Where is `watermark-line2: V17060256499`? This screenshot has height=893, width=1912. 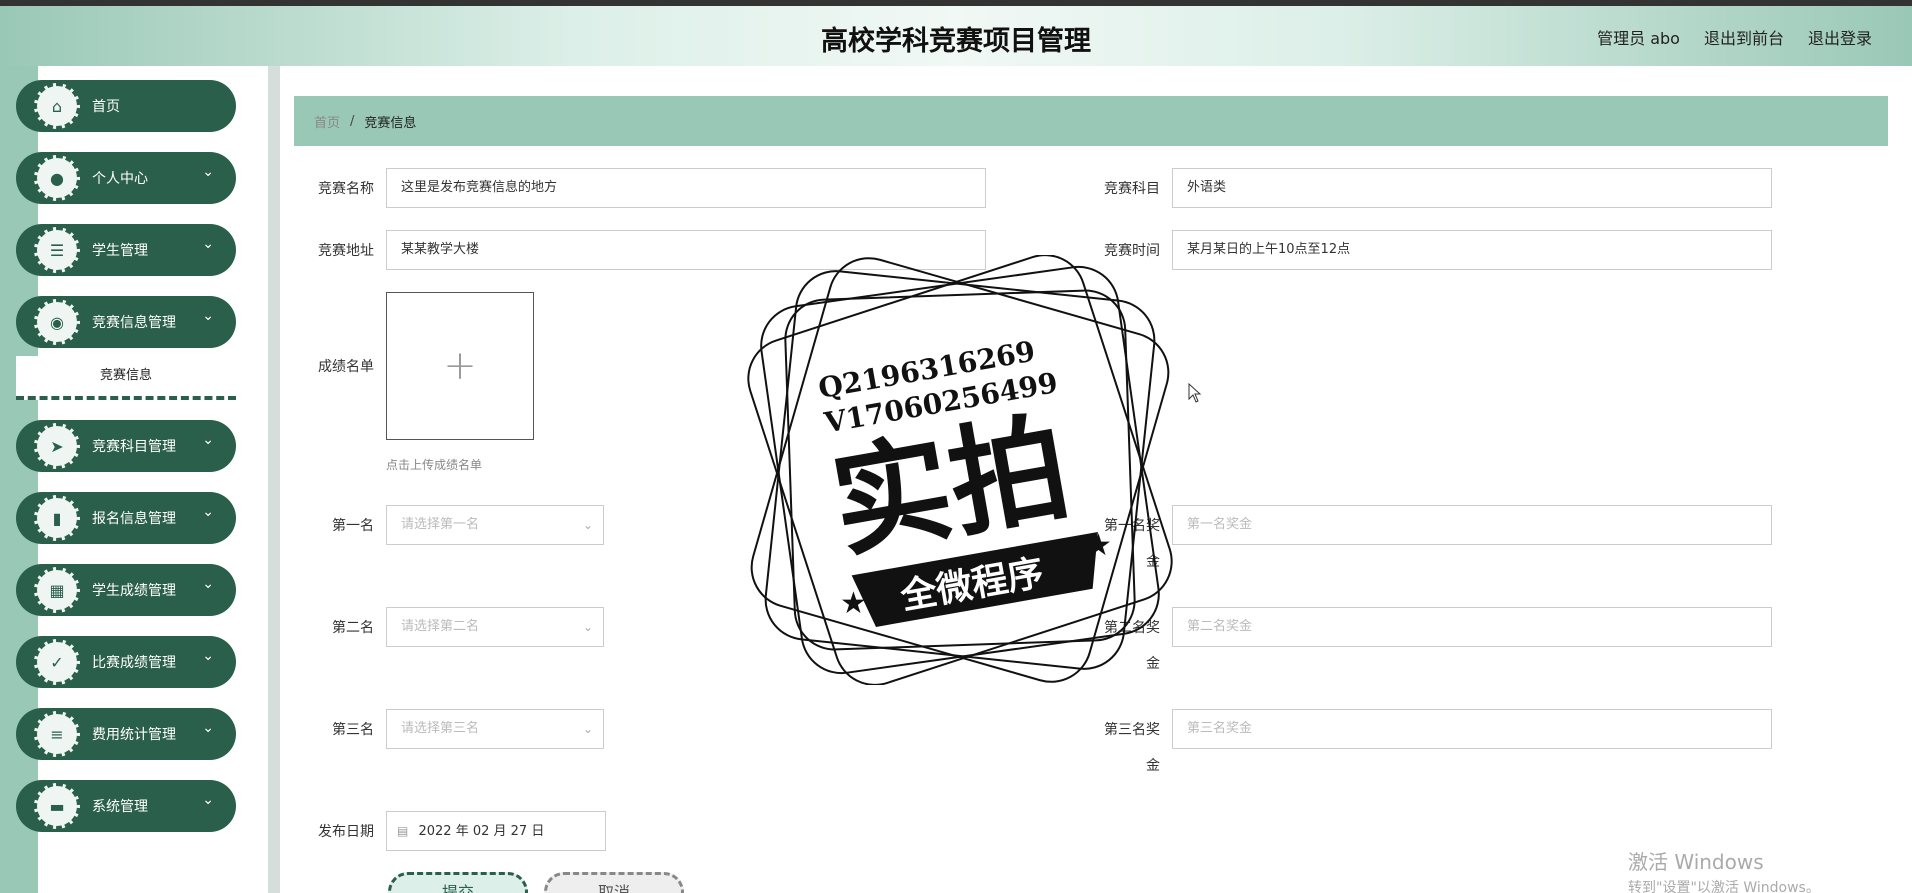 watermark-line2: V17060256499 is located at coordinates (940, 403).